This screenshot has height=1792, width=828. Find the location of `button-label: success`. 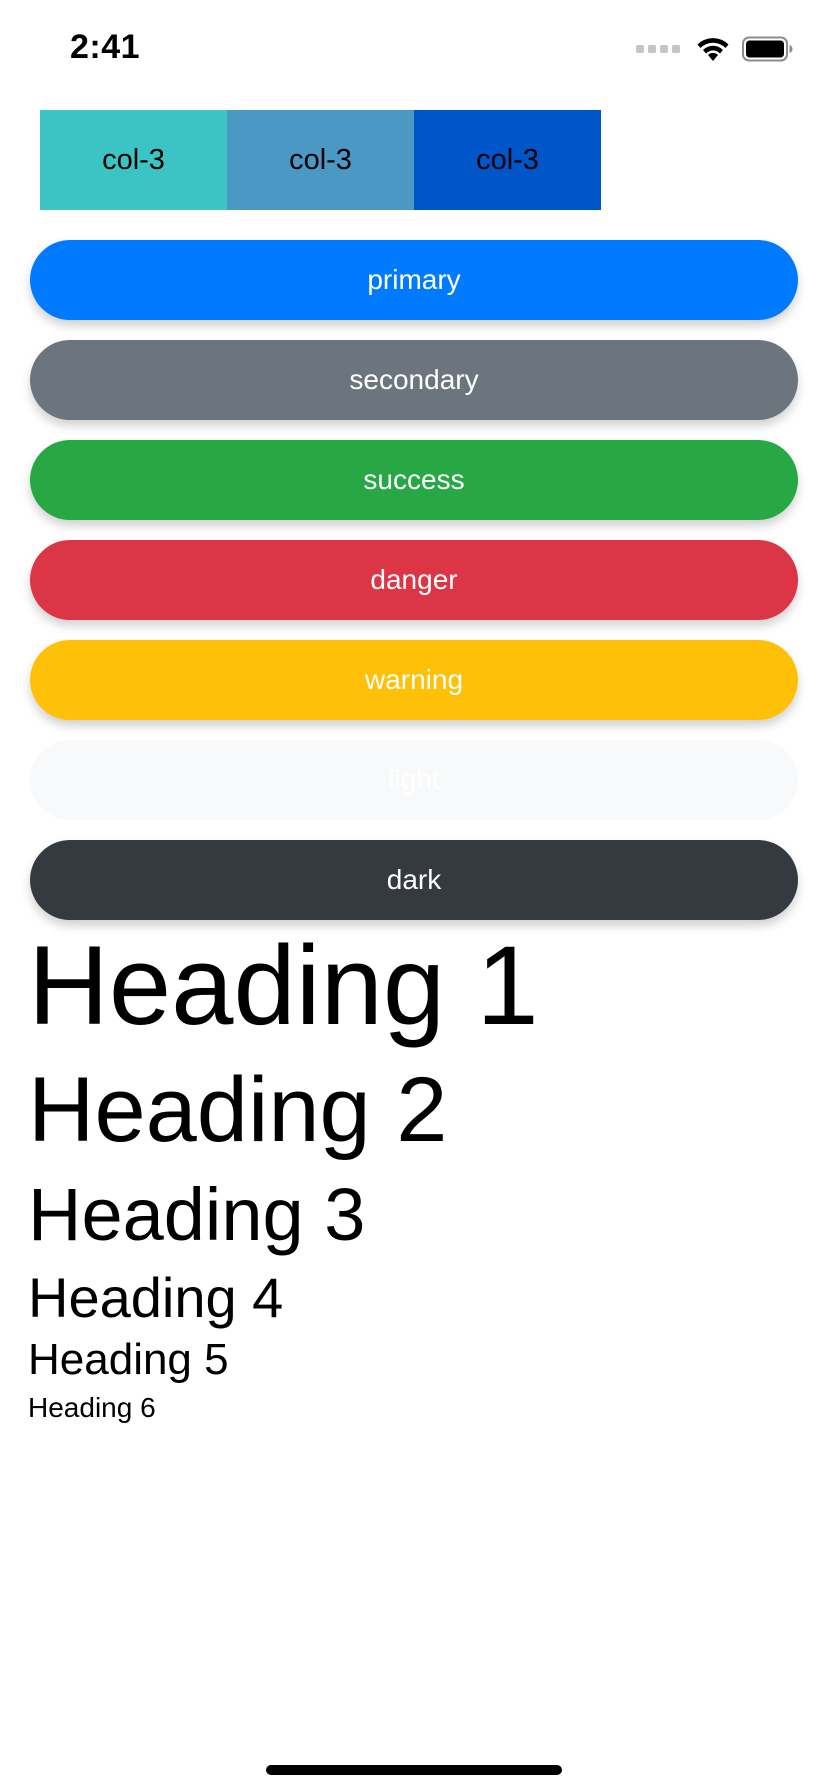

button-label: success is located at coordinates (414, 479).